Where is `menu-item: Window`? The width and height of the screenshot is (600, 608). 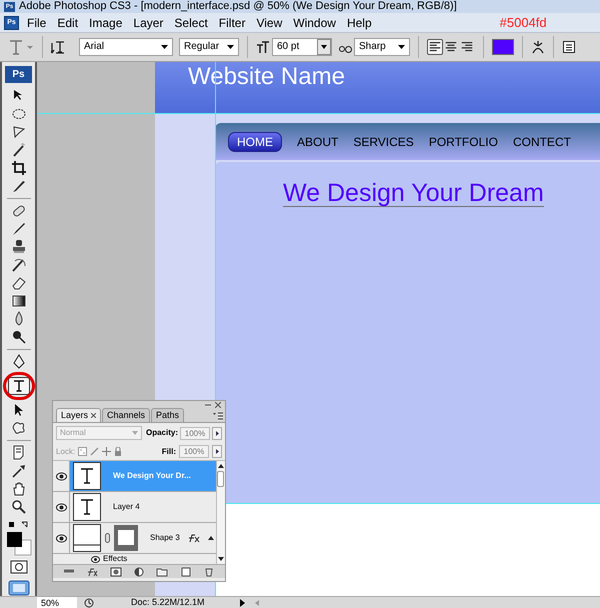
menu-item: Window is located at coordinates (314, 22).